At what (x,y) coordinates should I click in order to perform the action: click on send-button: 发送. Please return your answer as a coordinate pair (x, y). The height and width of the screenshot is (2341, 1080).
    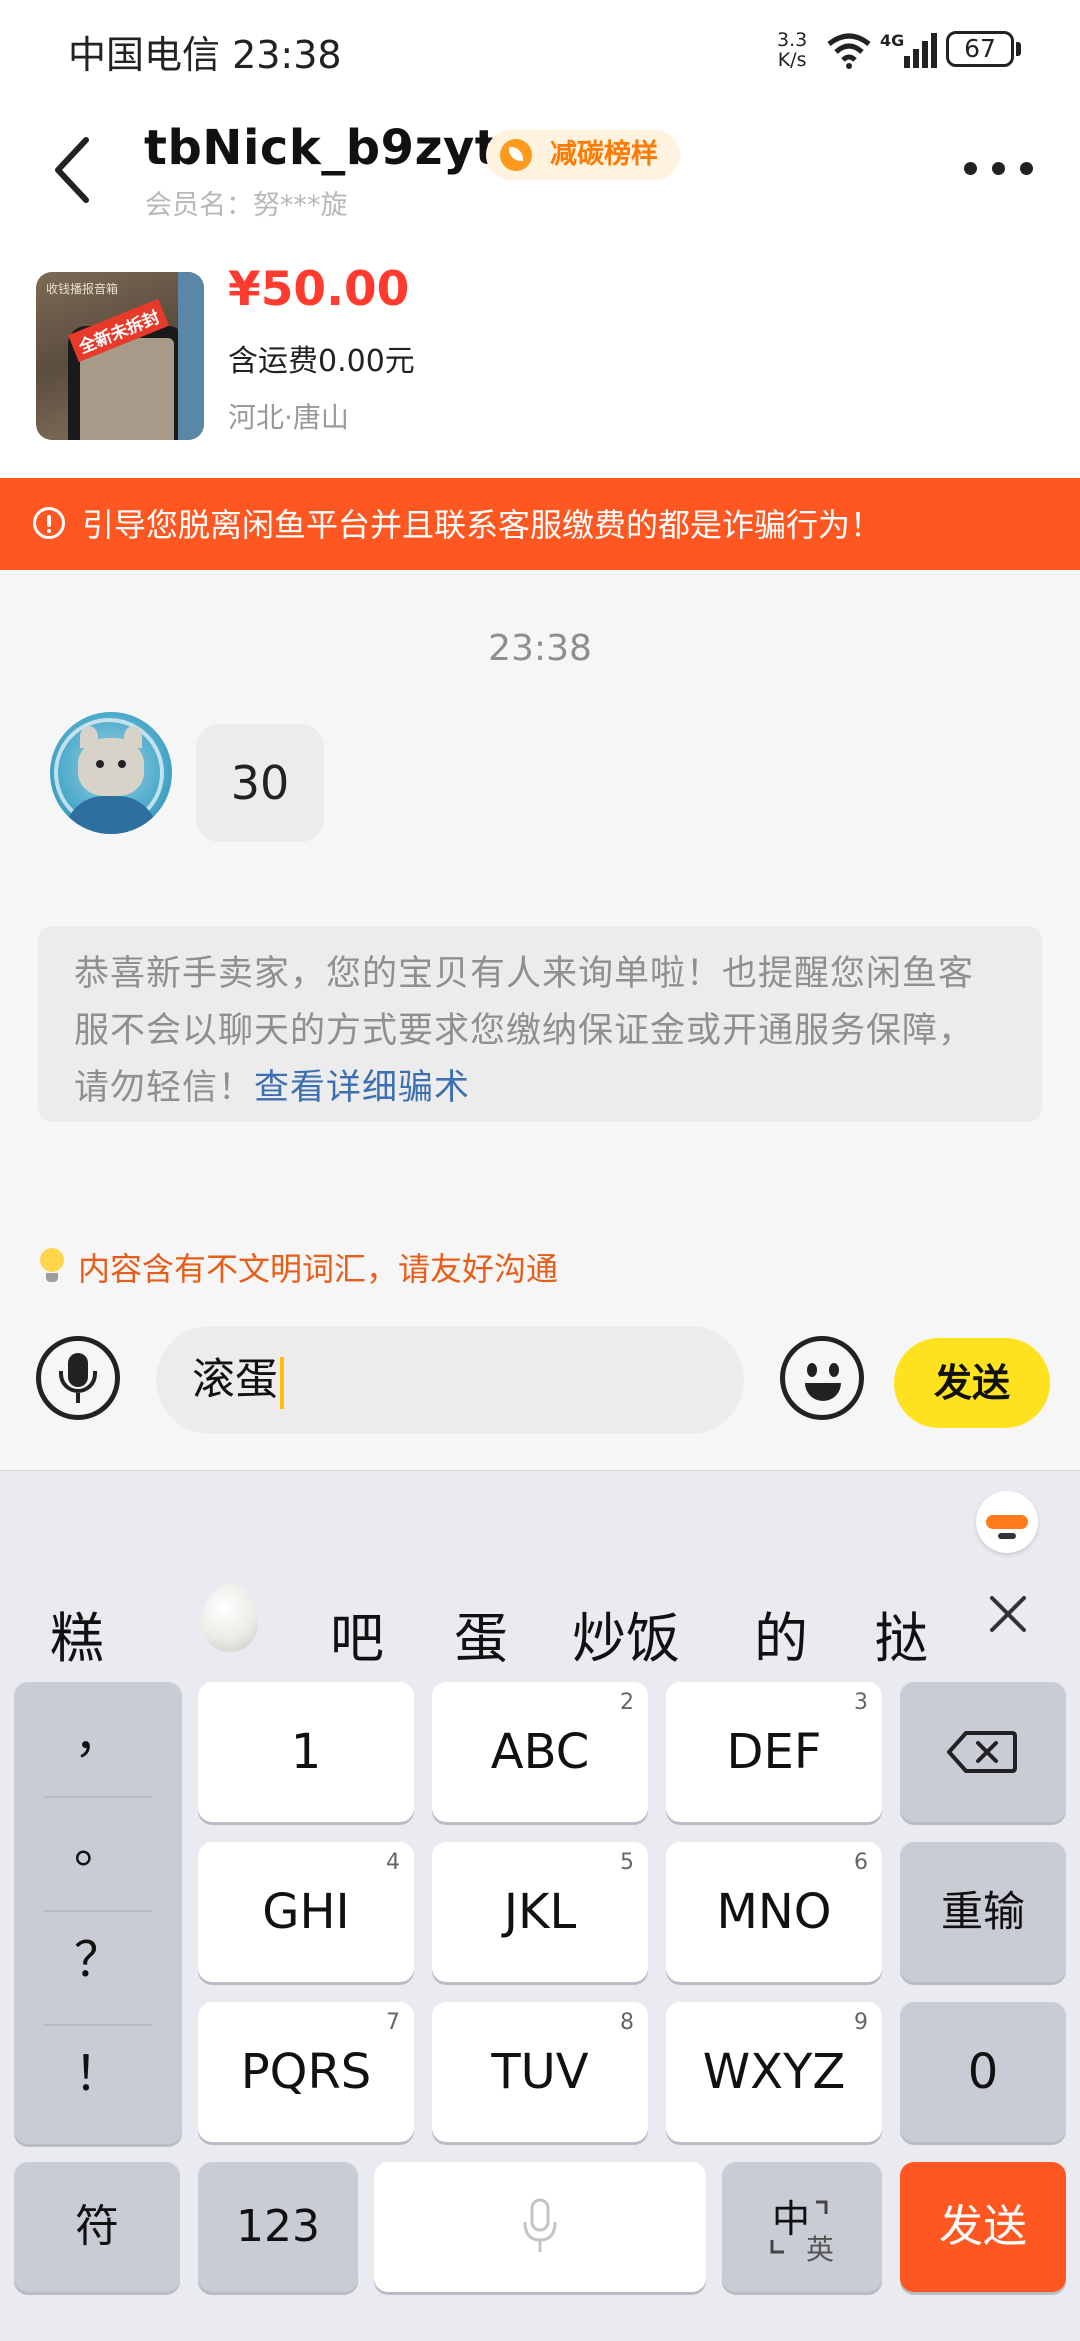
    Looking at the image, I should click on (972, 1383).